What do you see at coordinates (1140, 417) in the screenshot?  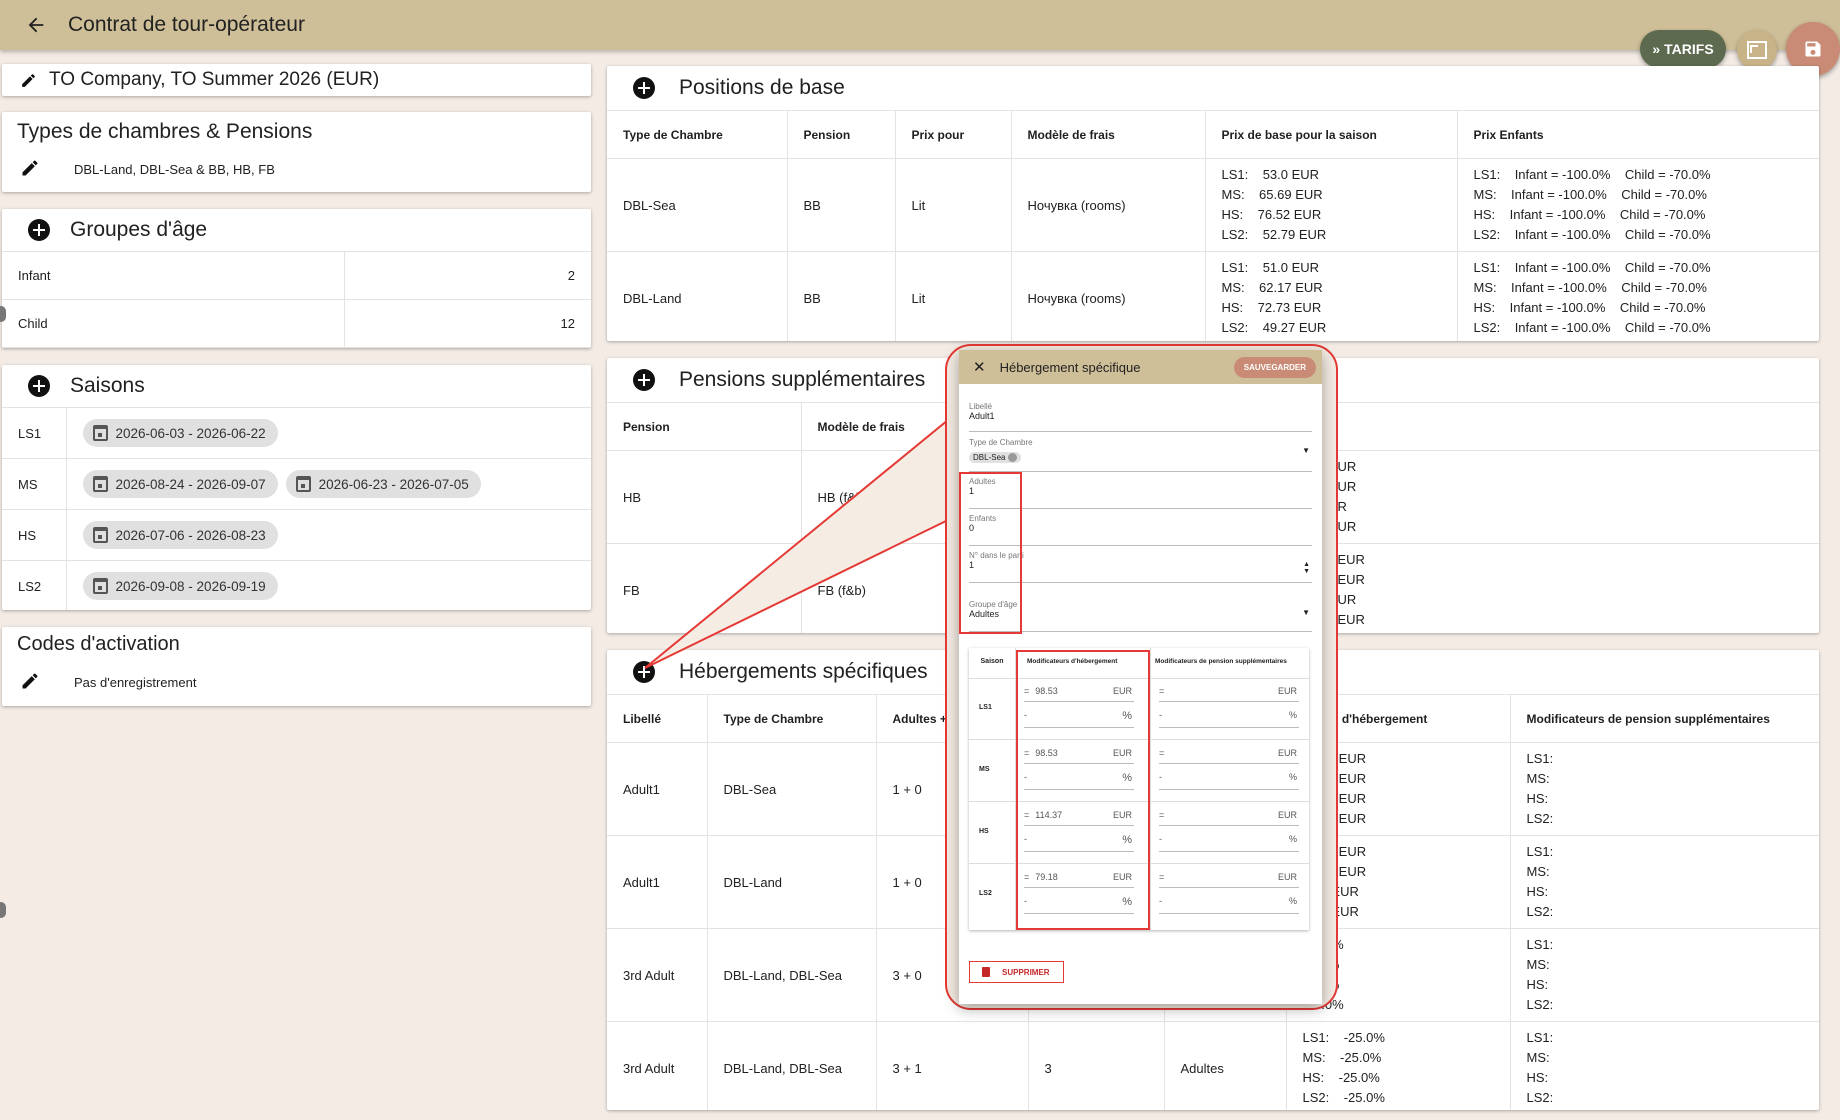 I see `libelle-field: Libellé Adult1` at bounding box center [1140, 417].